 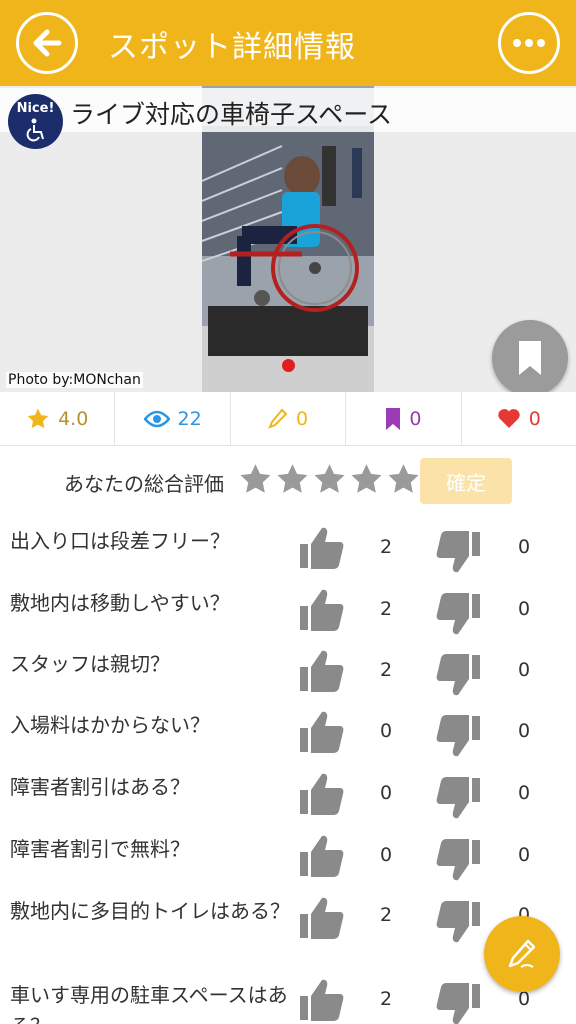 I want to click on bookmark-icon, so click(x=530, y=358).